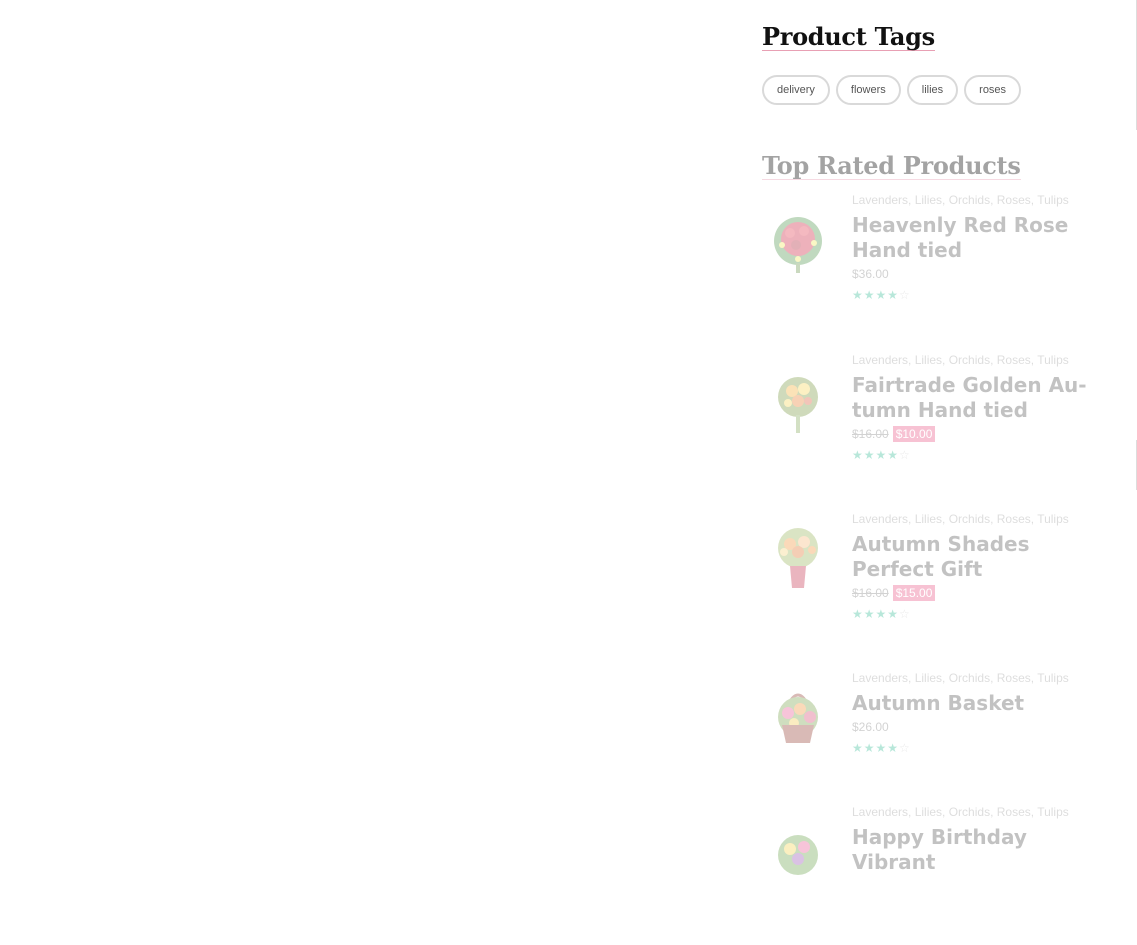 The height and width of the screenshot is (945, 1137). What do you see at coordinates (798, 403) in the screenshot?
I see `product-image-golden-autumn-bouquet` at bounding box center [798, 403].